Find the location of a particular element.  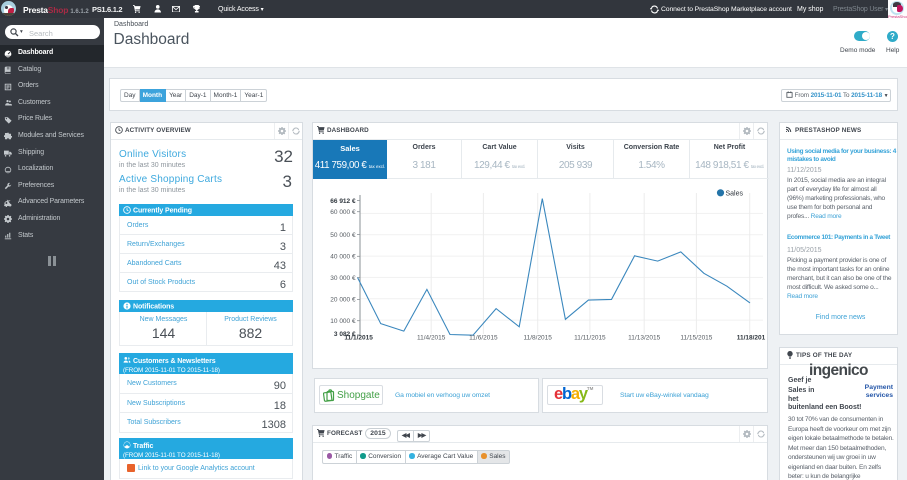

svg-text: 11/15/2015 is located at coordinates (696, 338).